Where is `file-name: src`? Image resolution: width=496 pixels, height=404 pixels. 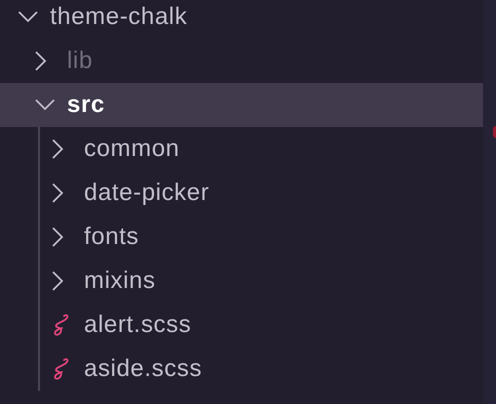
file-name: src is located at coordinates (86, 105).